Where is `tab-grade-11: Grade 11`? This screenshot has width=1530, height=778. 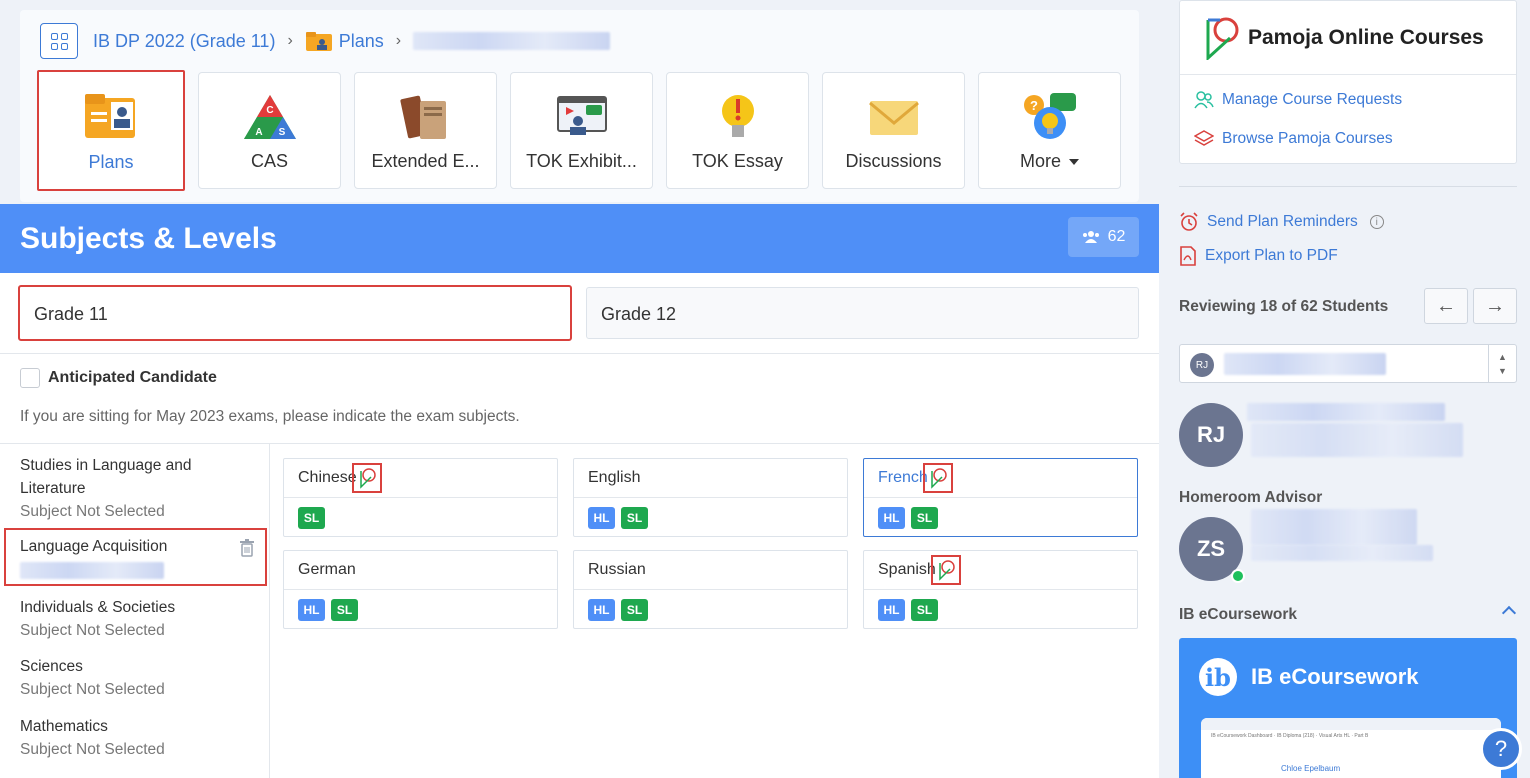 tab-grade-11: Grade 11 is located at coordinates (295, 313).